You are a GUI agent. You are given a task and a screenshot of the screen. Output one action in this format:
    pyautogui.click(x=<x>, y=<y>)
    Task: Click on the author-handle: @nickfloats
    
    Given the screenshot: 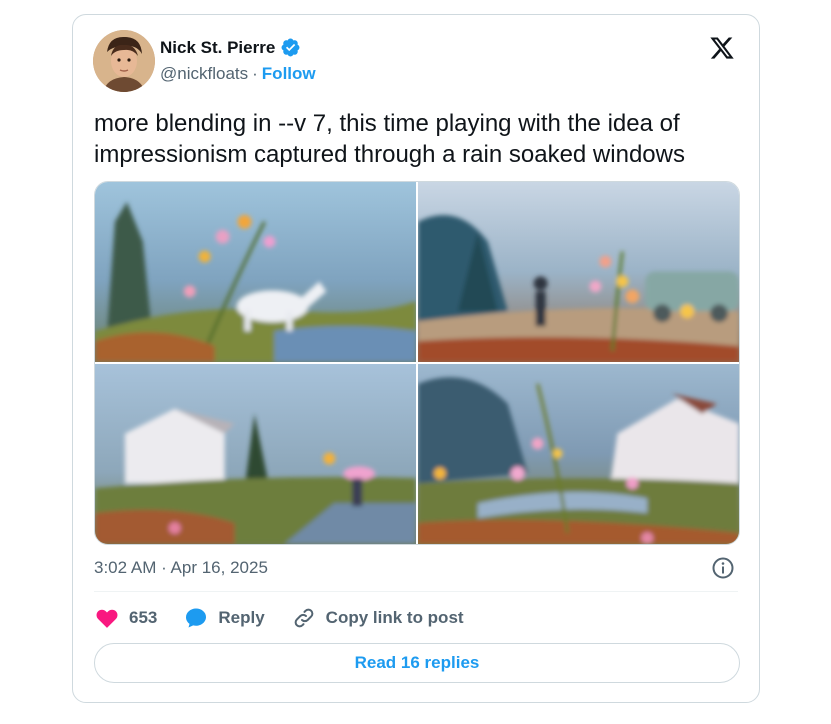 What is the action you would take?
    pyautogui.click(x=204, y=74)
    